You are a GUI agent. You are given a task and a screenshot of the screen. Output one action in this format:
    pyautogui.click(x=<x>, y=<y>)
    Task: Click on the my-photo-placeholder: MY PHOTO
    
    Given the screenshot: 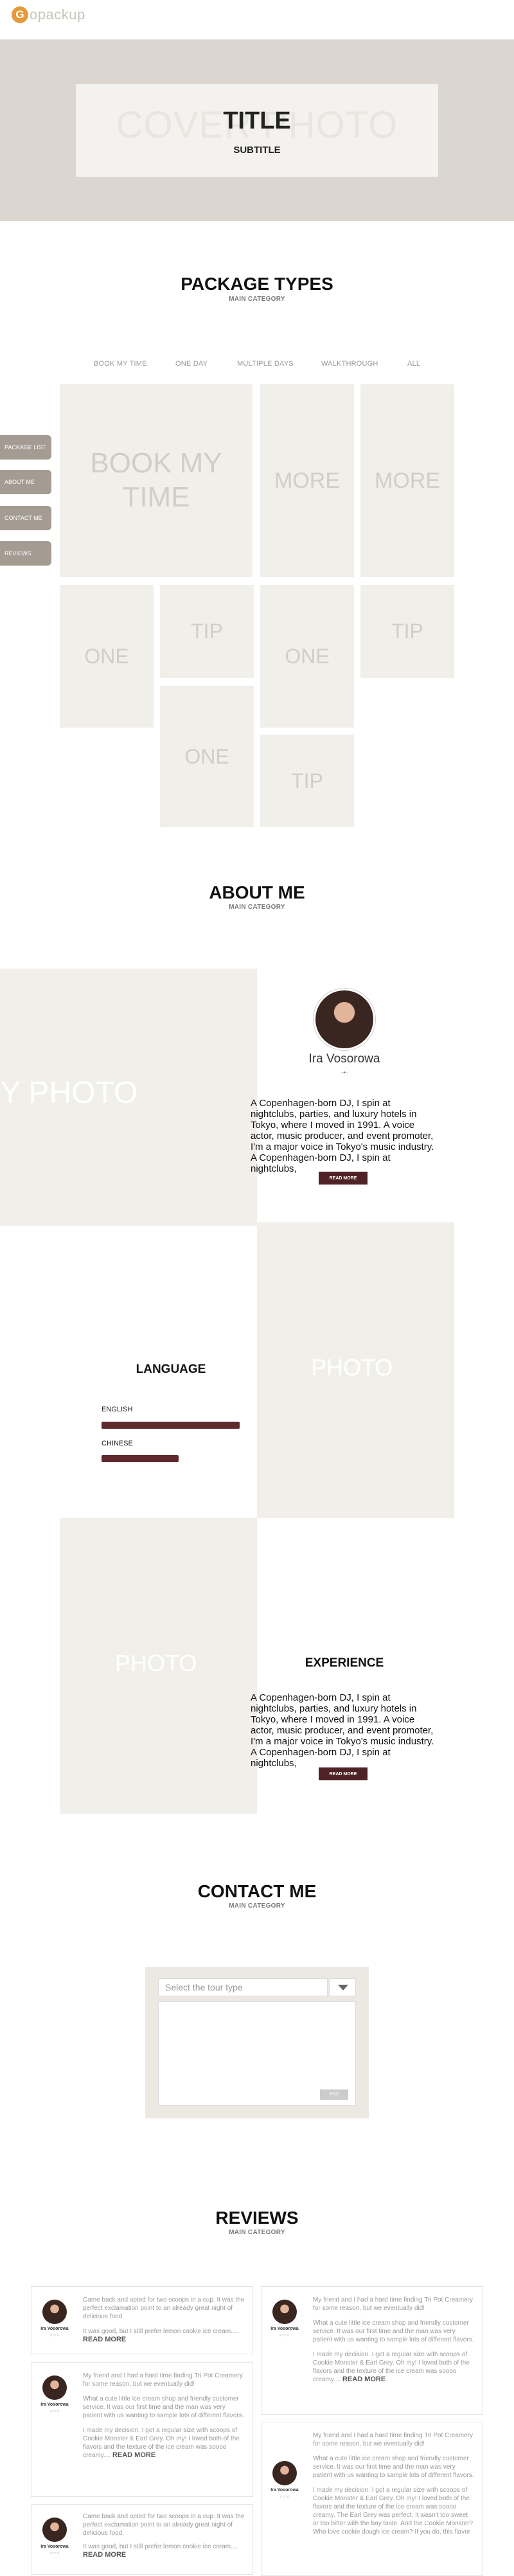 What is the action you would take?
    pyautogui.click(x=128, y=1097)
    